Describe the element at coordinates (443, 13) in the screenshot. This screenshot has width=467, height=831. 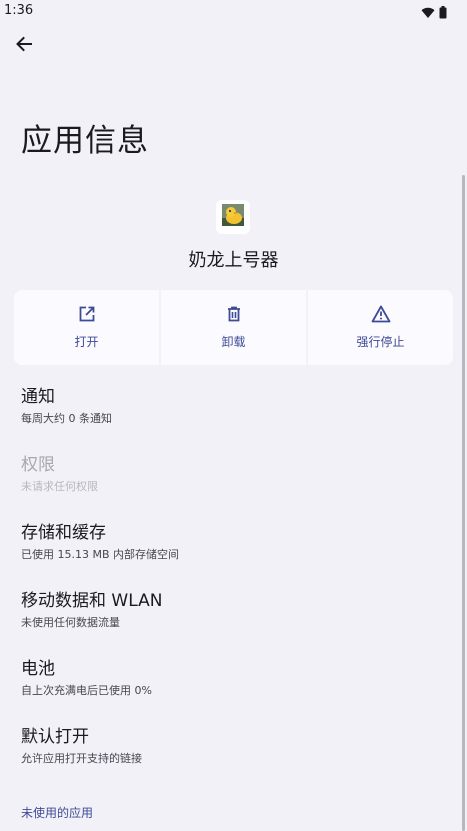
I see `battery-icon` at that location.